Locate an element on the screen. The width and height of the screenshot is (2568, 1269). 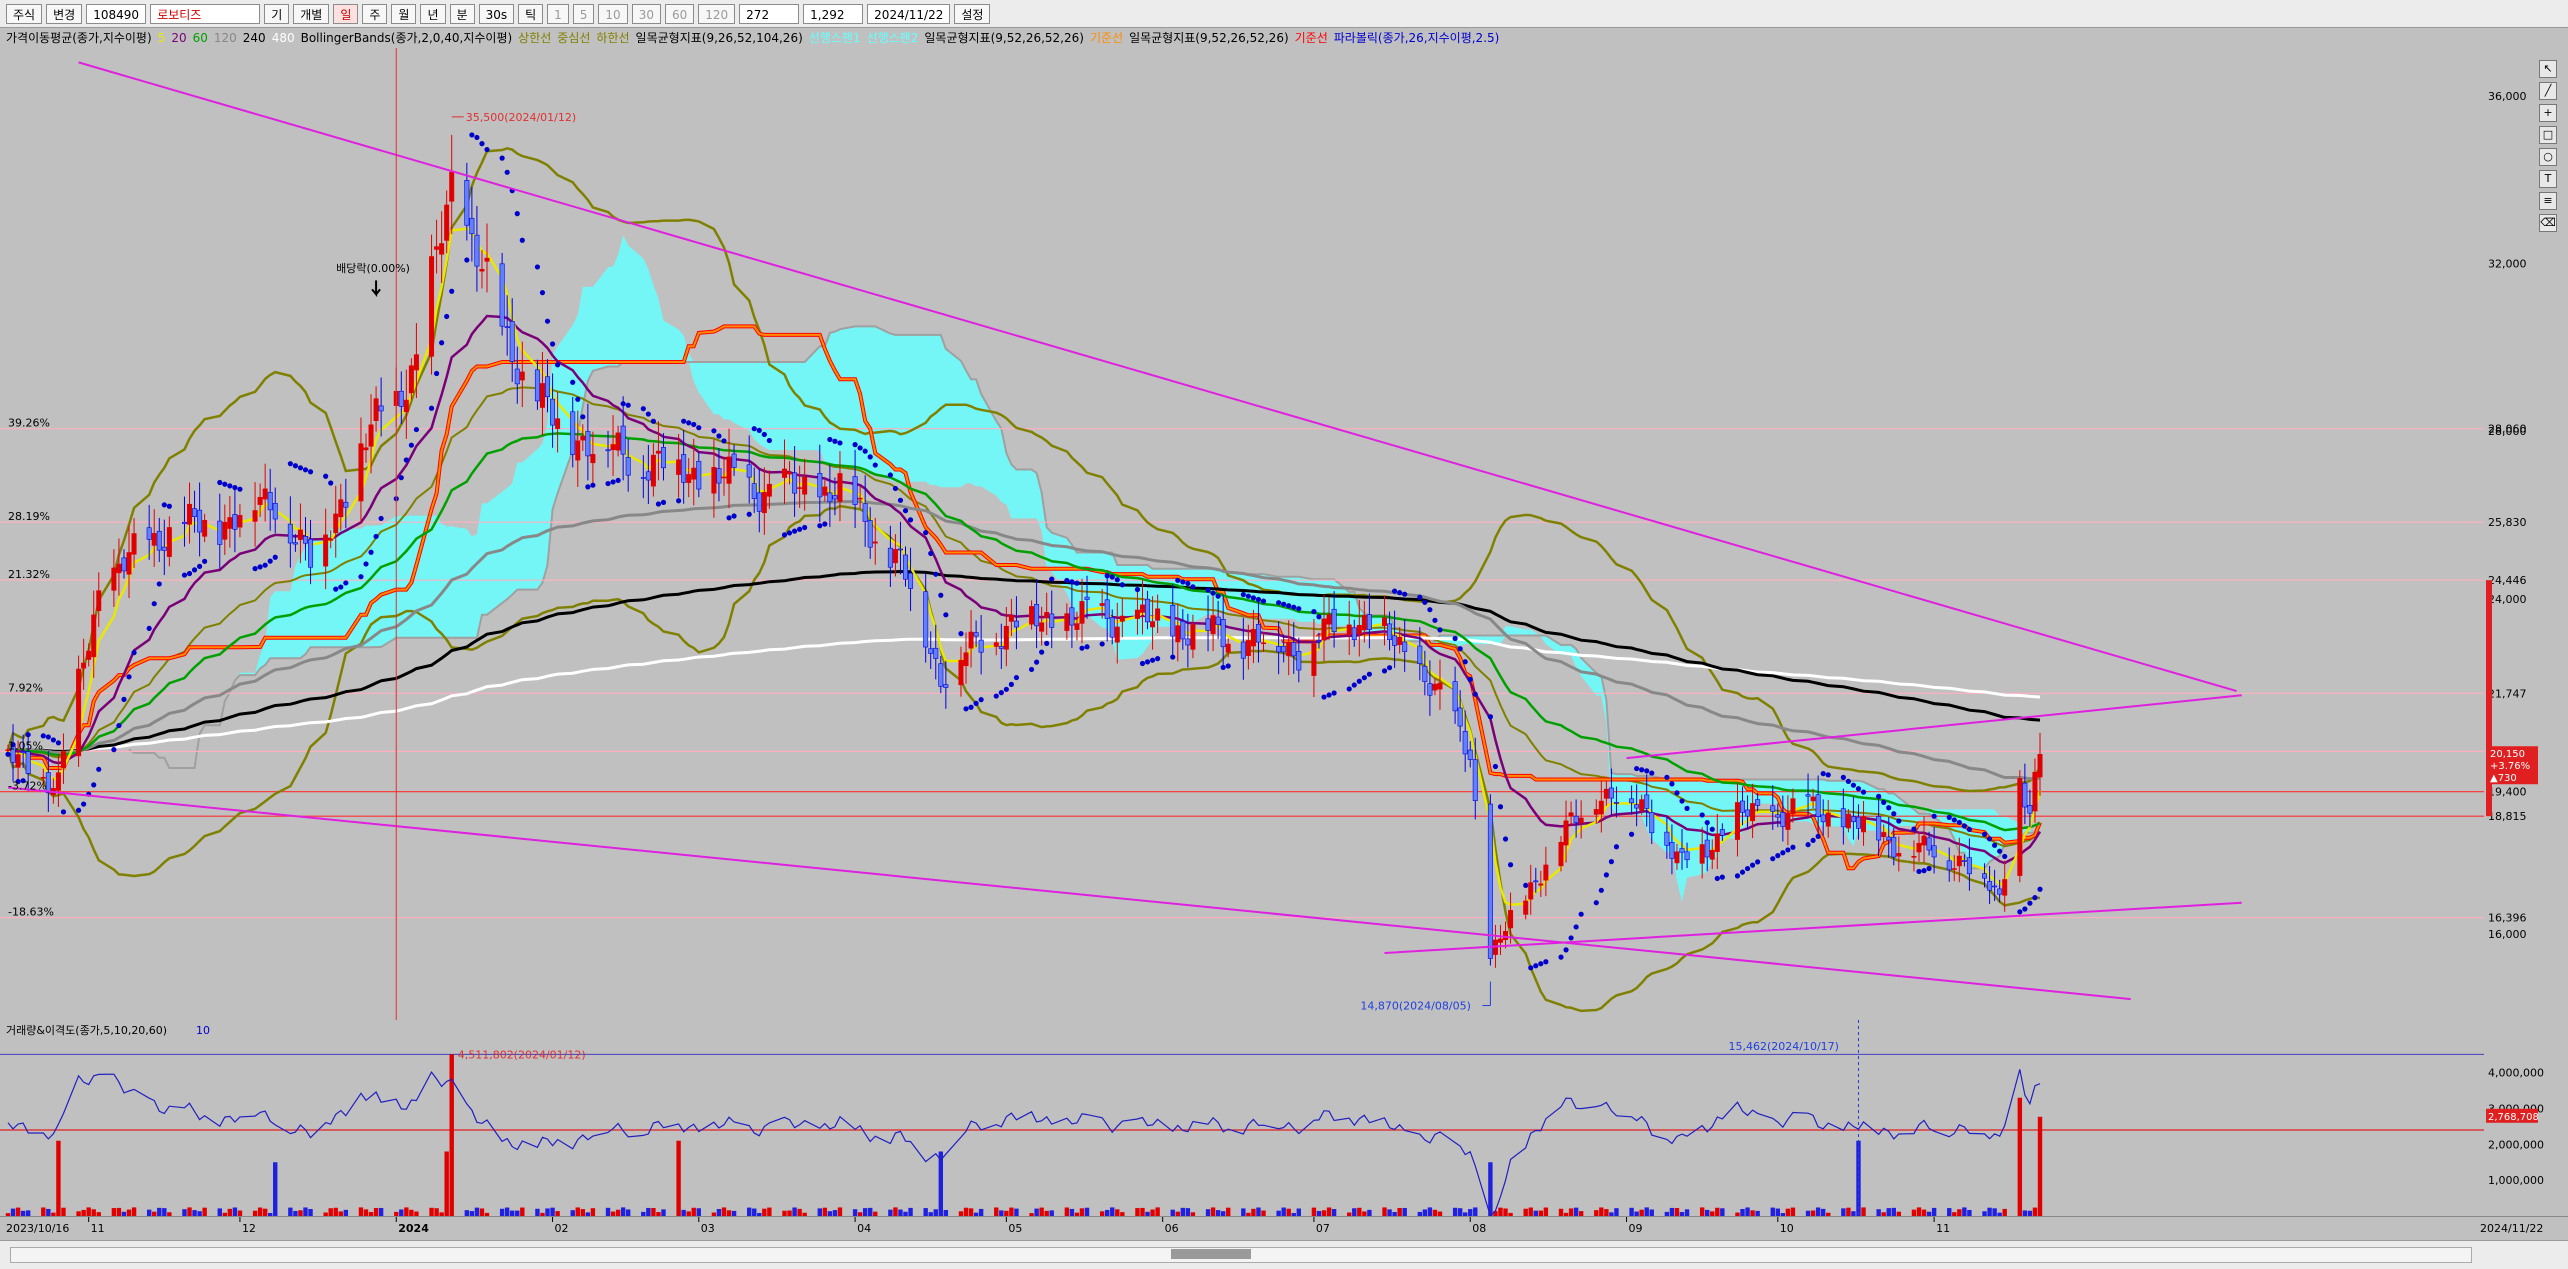
legend-item-8: 상한선 is located at coordinates (534, 38).